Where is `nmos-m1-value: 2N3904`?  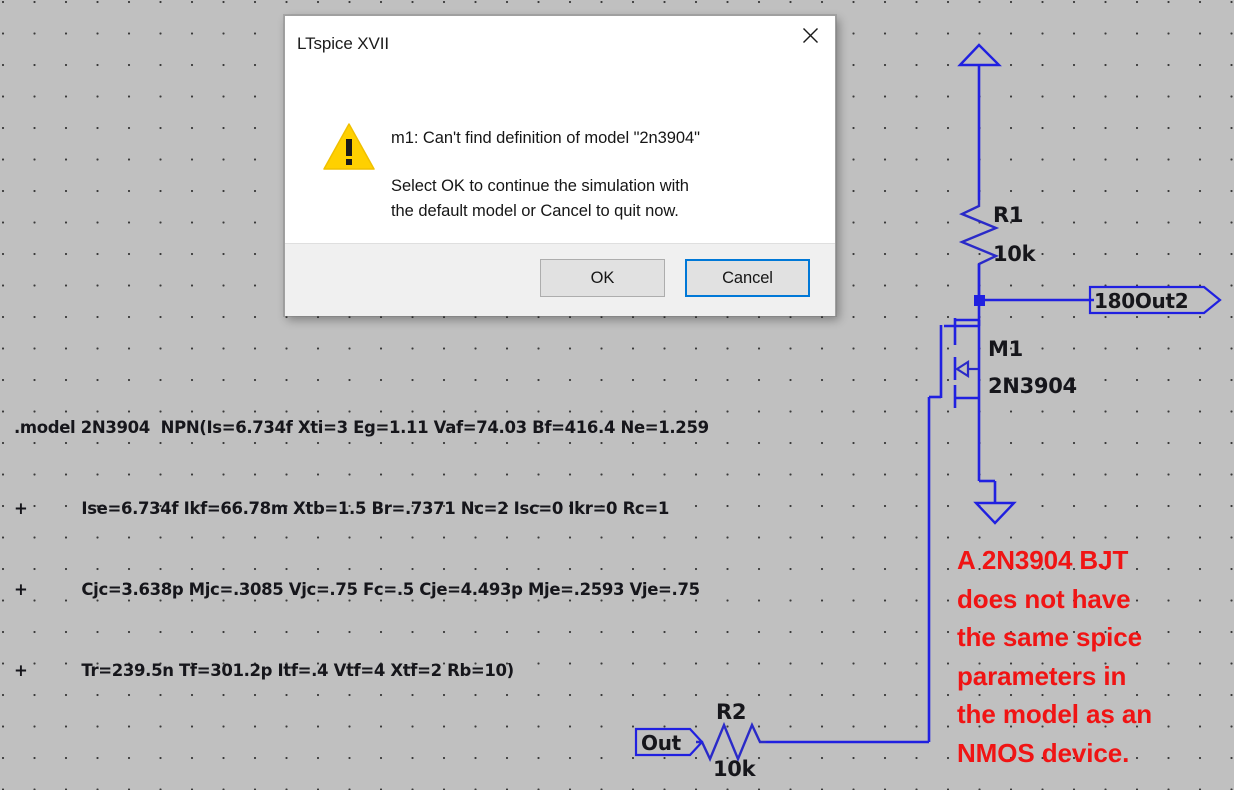 nmos-m1-value: 2N3904 is located at coordinates (1032, 386).